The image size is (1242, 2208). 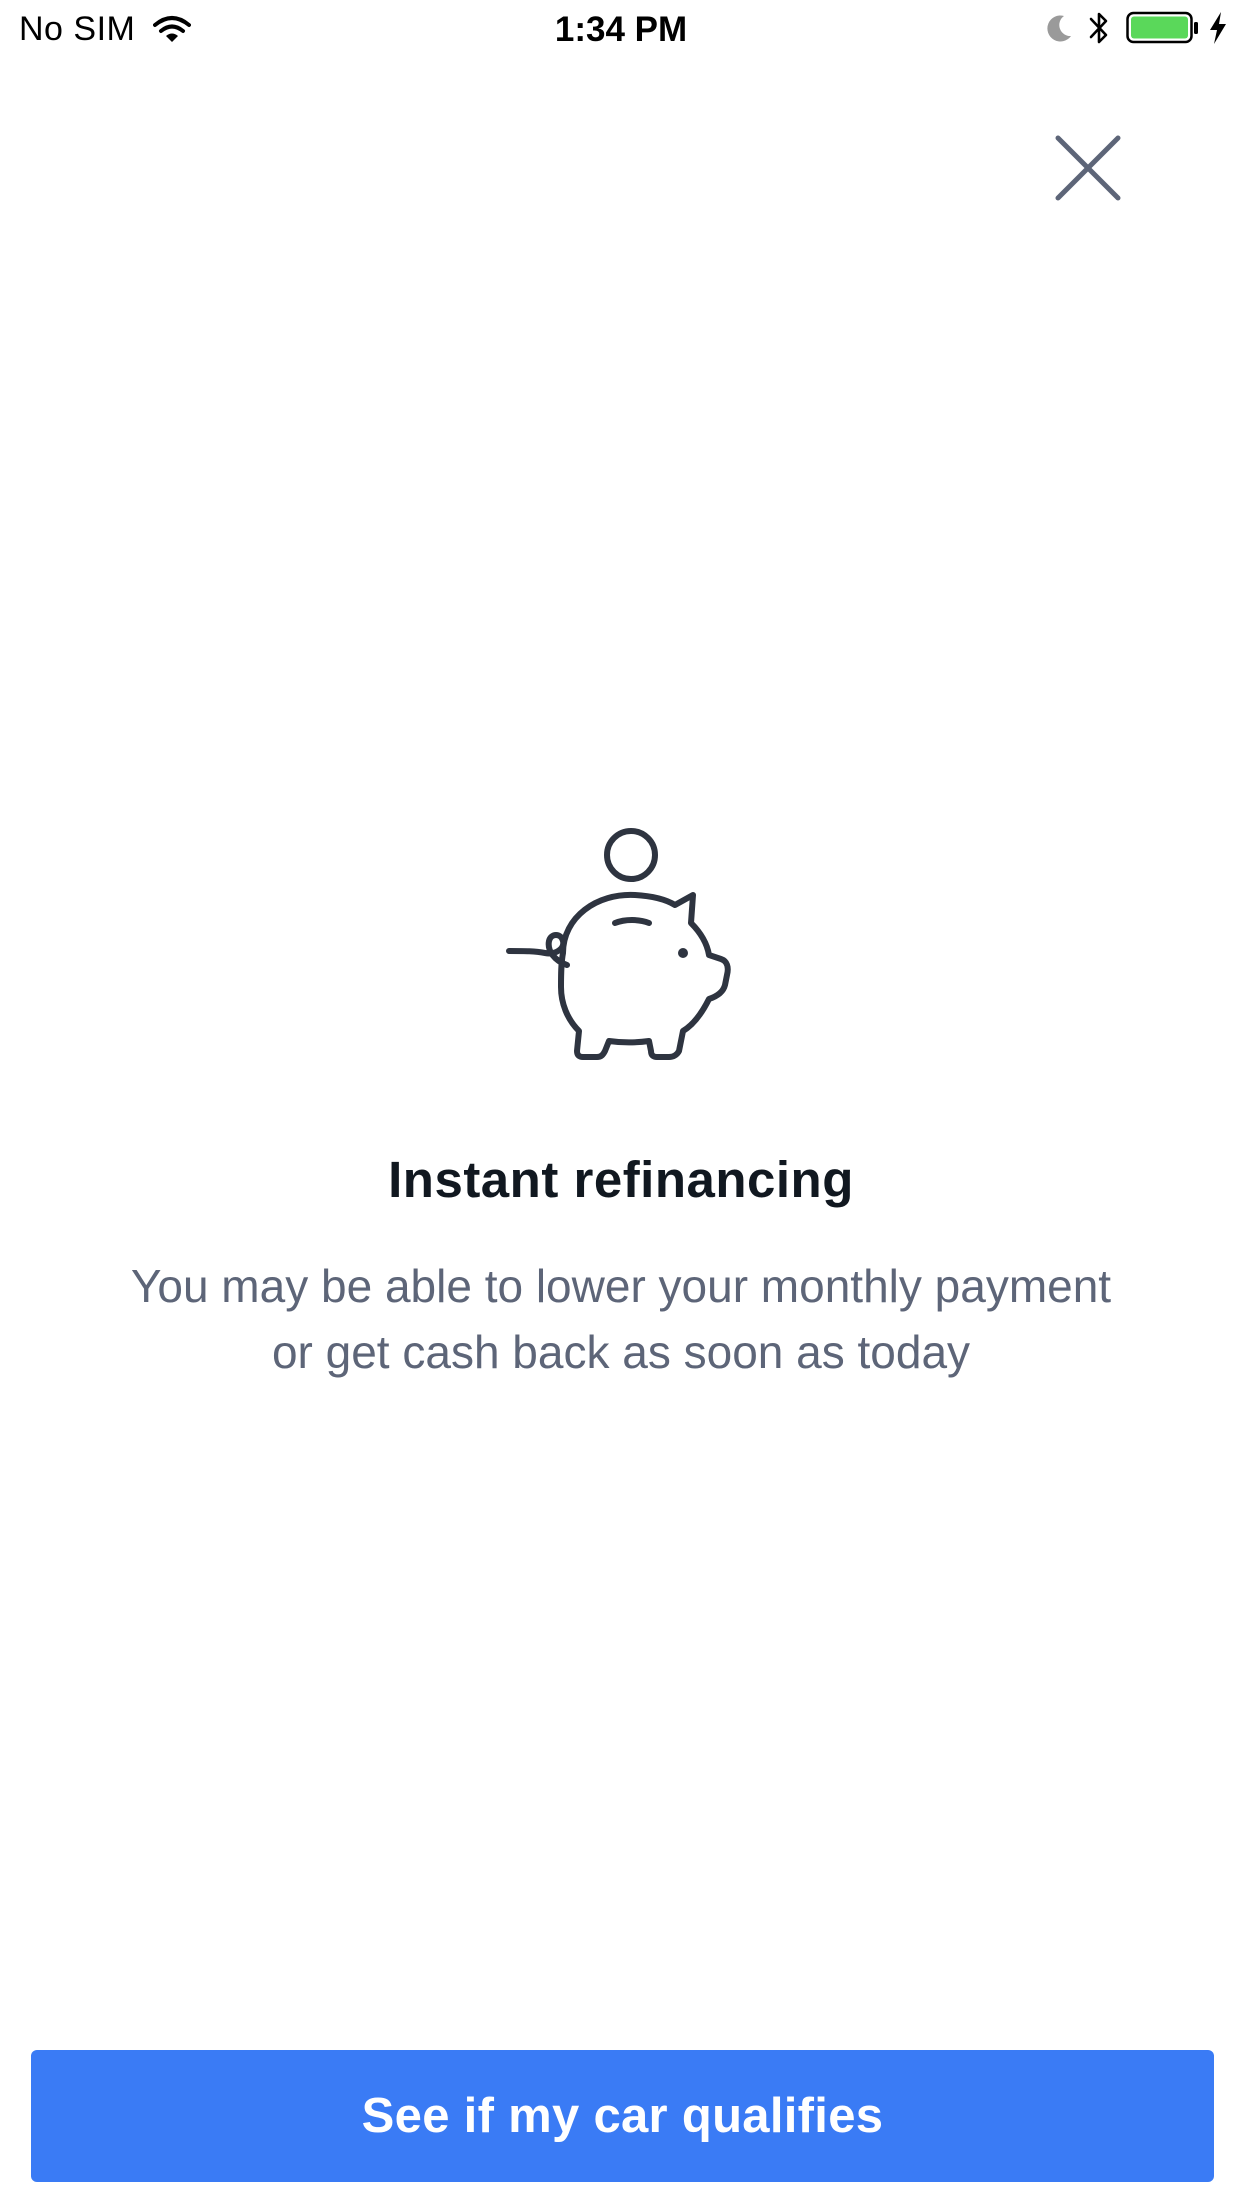 I want to click on charging-bolt-icon, so click(x=1218, y=28).